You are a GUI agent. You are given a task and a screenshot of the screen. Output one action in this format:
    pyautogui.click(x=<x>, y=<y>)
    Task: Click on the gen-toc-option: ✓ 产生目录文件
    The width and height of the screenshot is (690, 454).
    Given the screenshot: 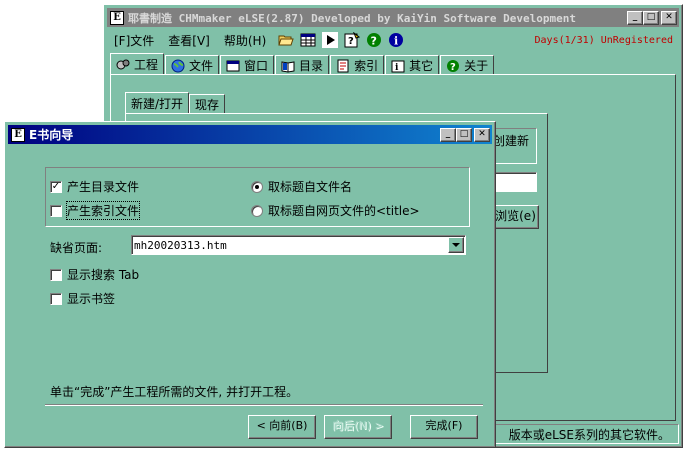 What is the action you would take?
    pyautogui.click(x=94, y=186)
    